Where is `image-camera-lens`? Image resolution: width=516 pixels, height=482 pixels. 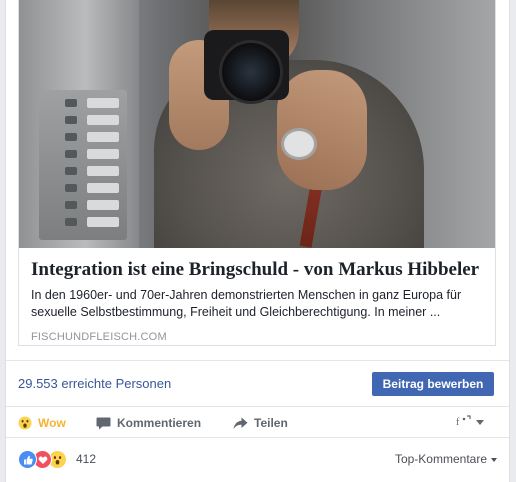 image-camera-lens is located at coordinates (251, 72).